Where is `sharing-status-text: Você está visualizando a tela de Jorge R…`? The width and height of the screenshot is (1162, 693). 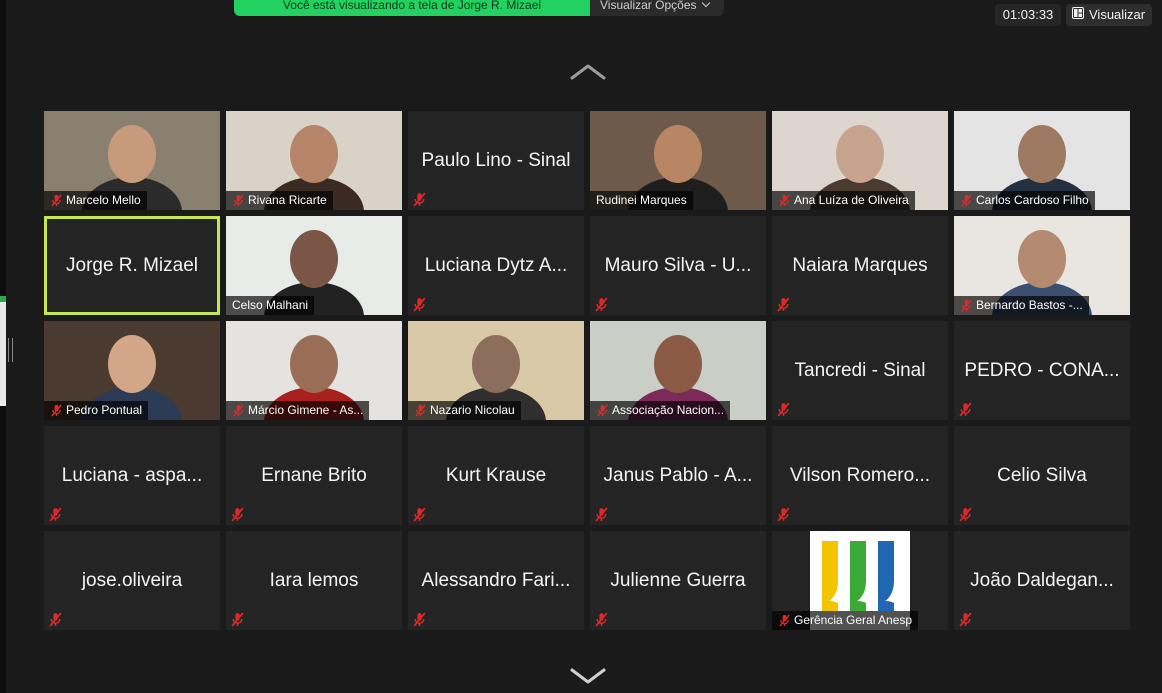 sharing-status-text: Você está visualizando a tela de Jorge R… is located at coordinates (412, 8).